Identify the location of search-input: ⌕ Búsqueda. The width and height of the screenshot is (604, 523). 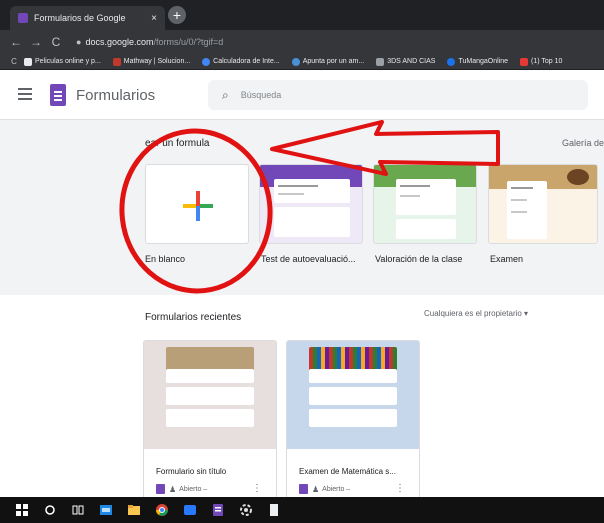
(398, 95).